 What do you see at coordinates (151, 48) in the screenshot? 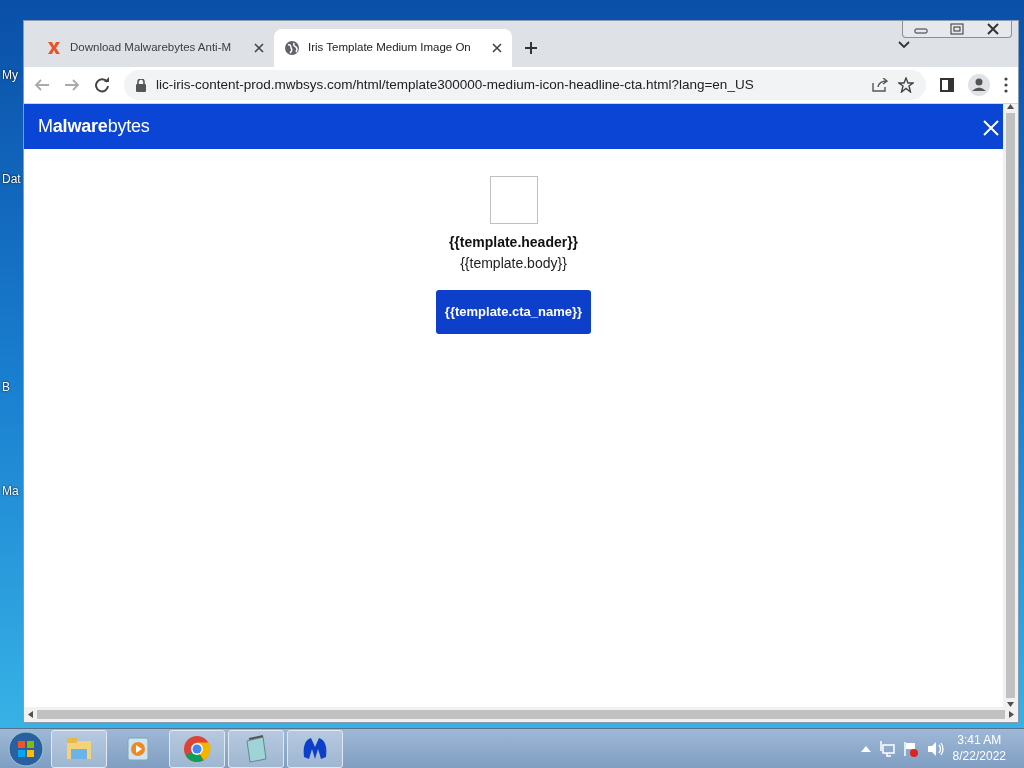
I see `tab-title: Download Malwarebytes Anti-M` at bounding box center [151, 48].